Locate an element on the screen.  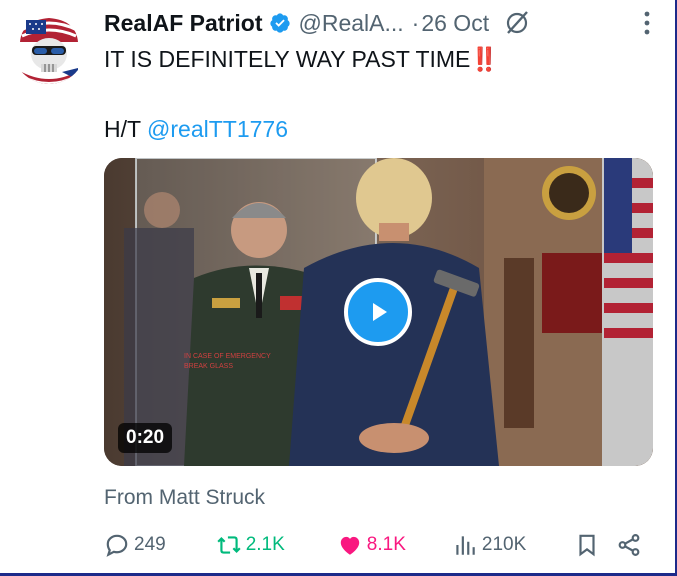
tweet-header: RealAF Patriot @RealA... · 26 Oct is located at coordinates (384, 23).